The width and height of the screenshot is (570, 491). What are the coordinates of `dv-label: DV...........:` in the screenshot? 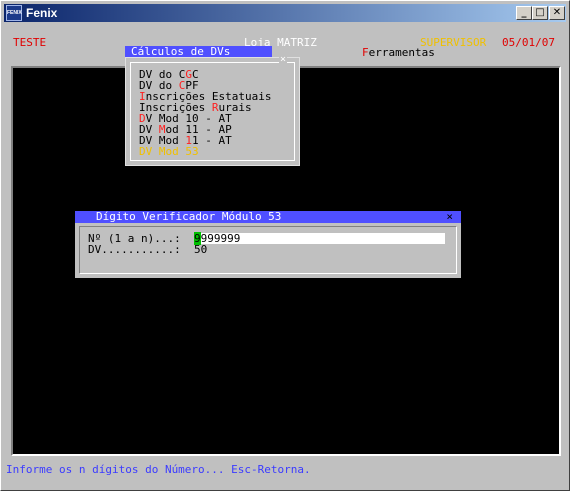 It's located at (134, 249).